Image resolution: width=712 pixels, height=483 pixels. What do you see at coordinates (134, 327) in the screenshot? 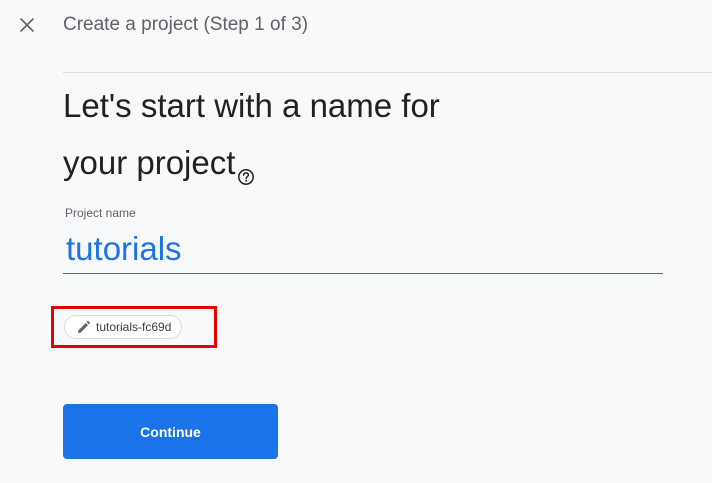
I see `project-id-label: tutorials-fc69d` at bounding box center [134, 327].